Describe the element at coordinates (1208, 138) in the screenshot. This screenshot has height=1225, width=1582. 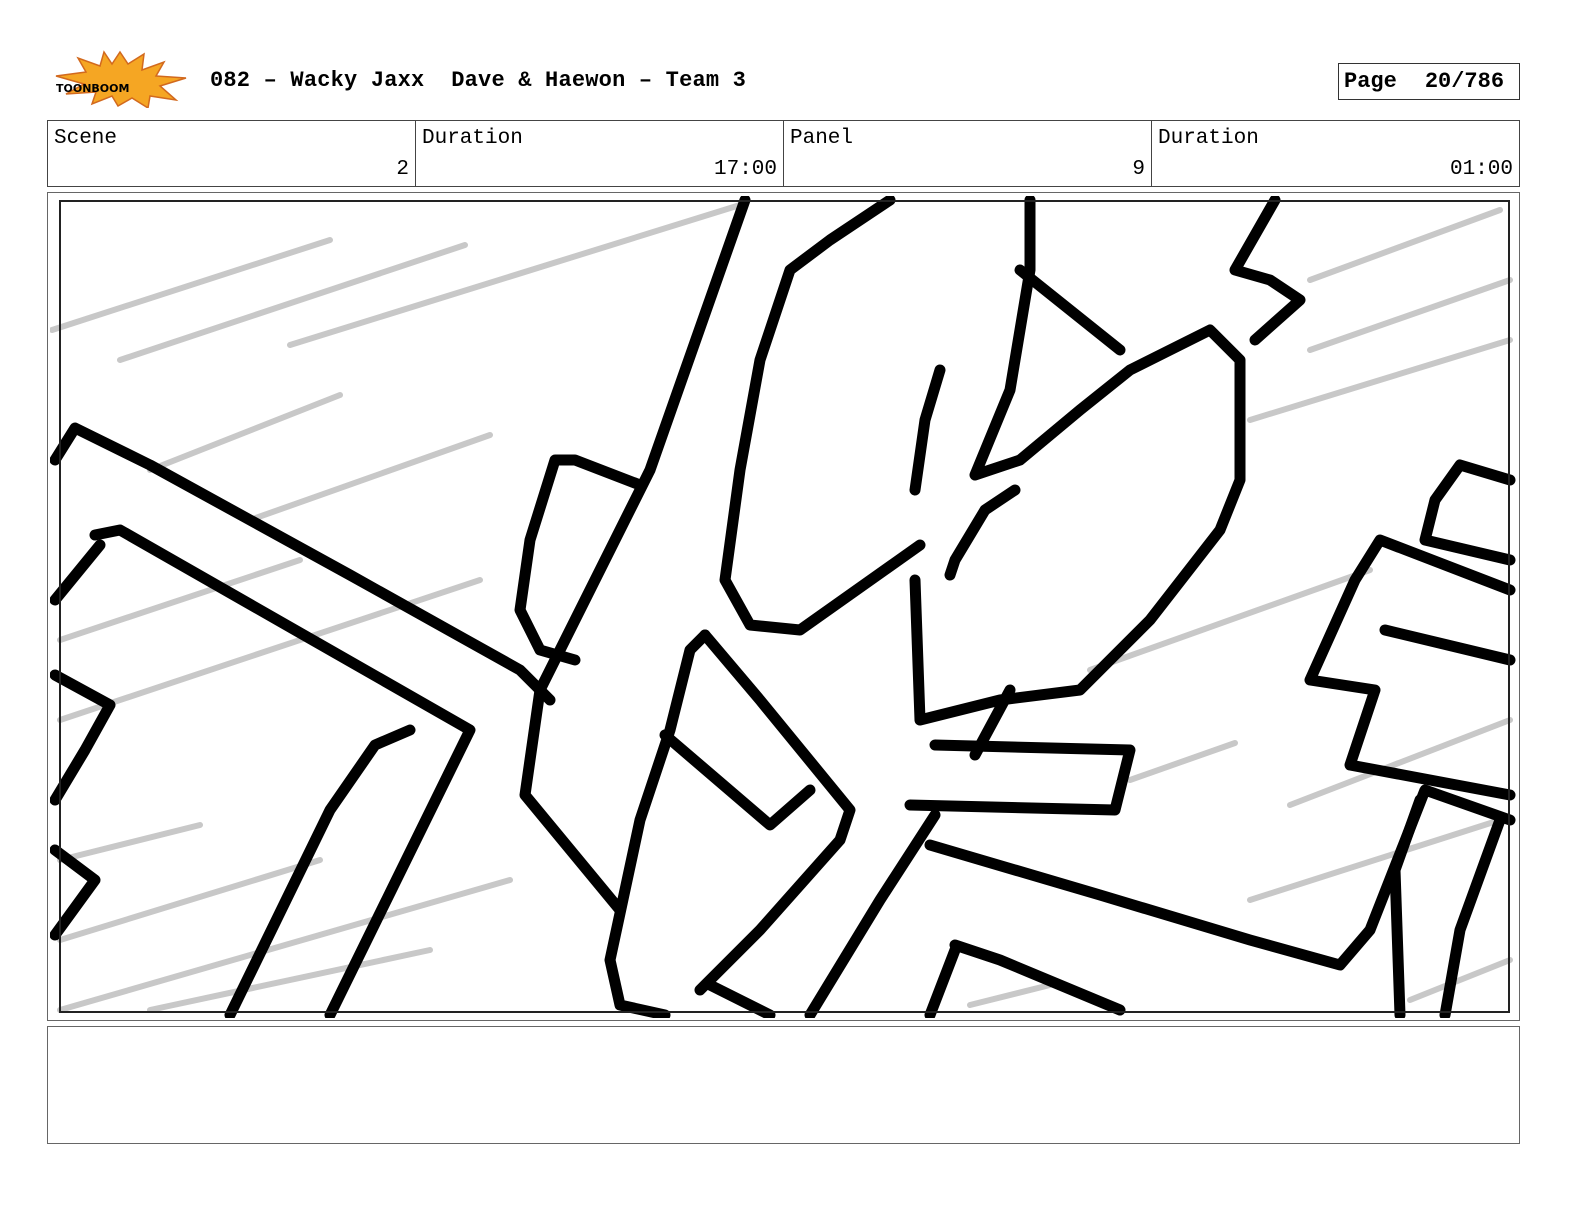
I see `panel-duration-label: Duration` at that location.